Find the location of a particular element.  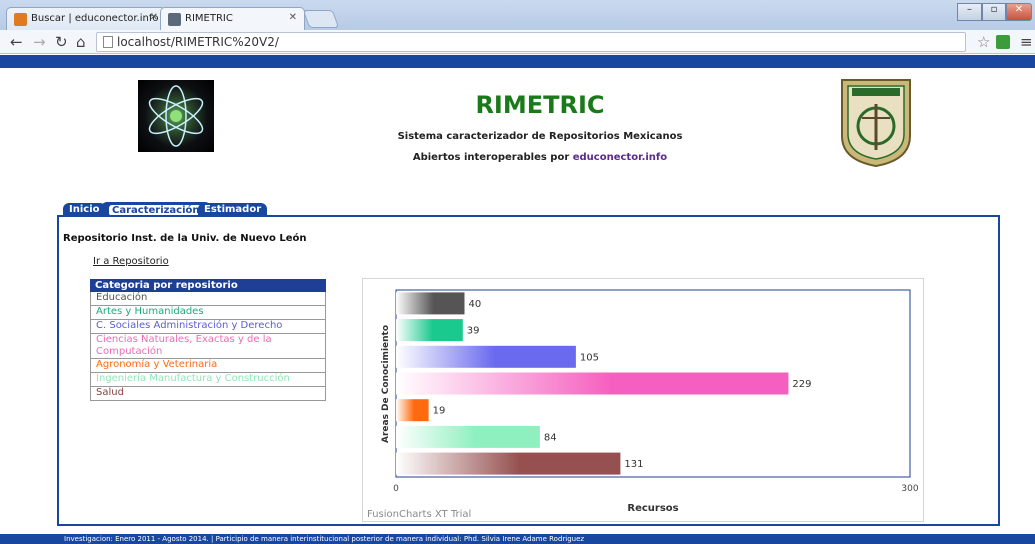

rimetric-favicon-icon is located at coordinates (174, 19).